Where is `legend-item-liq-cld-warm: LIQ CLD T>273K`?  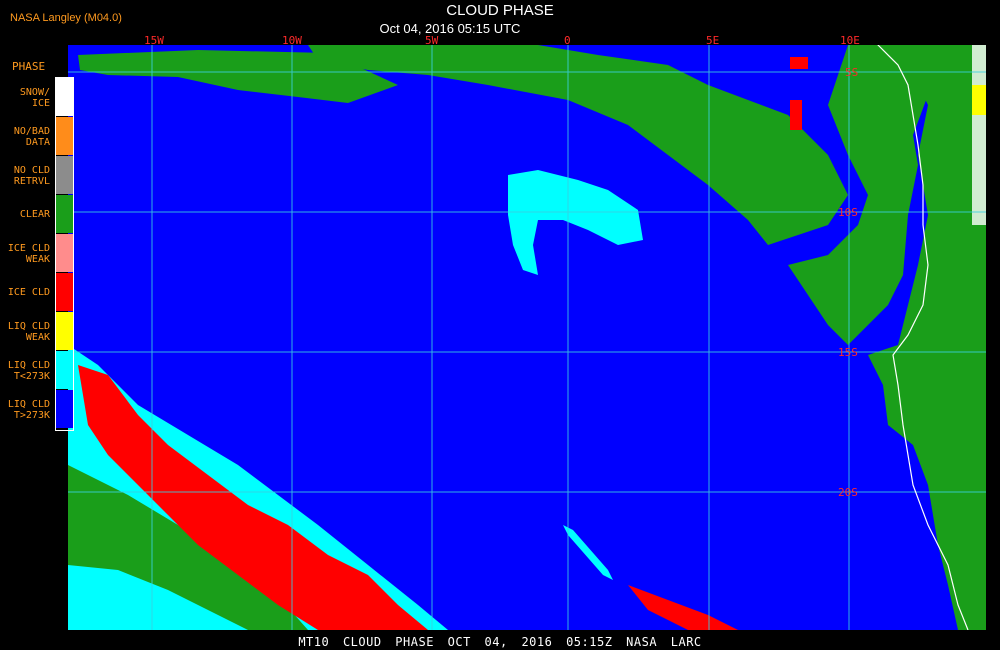 legend-item-liq-cld-warm: LIQ CLD T>273K is located at coordinates (38, 409).